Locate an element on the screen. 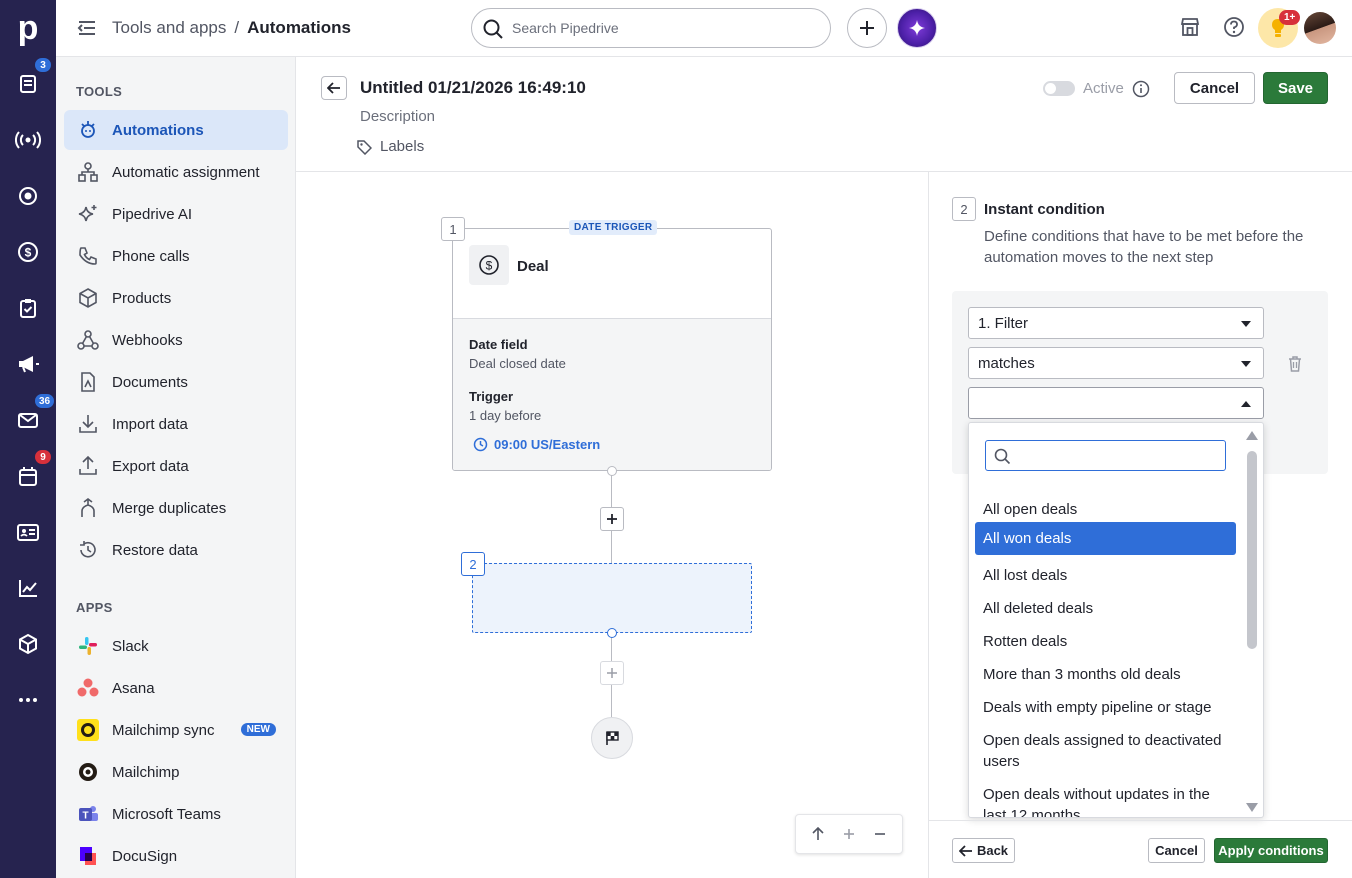 This screenshot has height=878, width=1352. sidebar-item-merge-duplicates: Merge duplicates is located at coordinates (176, 508).